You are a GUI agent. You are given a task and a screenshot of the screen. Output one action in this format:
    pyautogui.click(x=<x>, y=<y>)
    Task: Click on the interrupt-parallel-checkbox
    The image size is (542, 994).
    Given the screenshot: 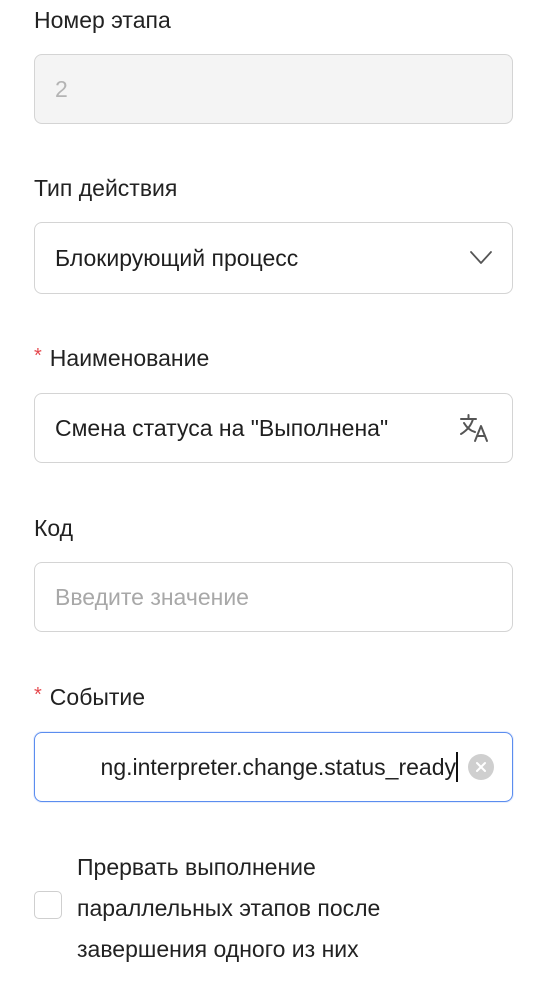 What is the action you would take?
    pyautogui.click(x=48, y=905)
    